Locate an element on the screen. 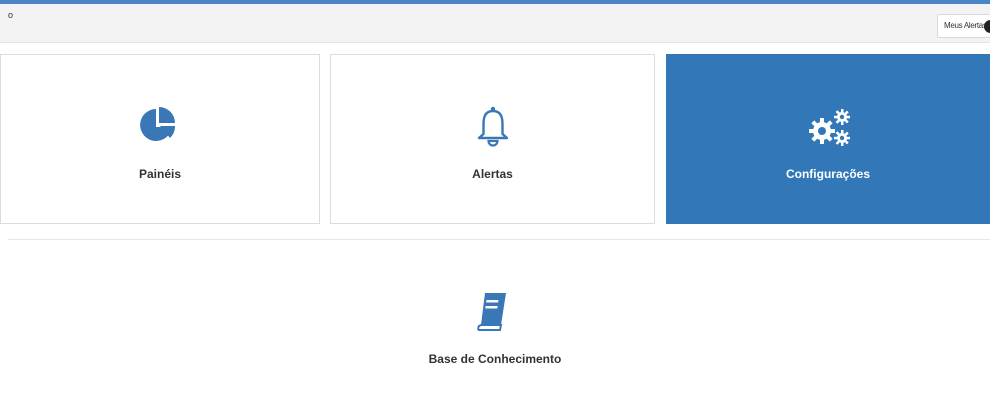  my-alerts-button: Meus Alertas is located at coordinates (963, 26).